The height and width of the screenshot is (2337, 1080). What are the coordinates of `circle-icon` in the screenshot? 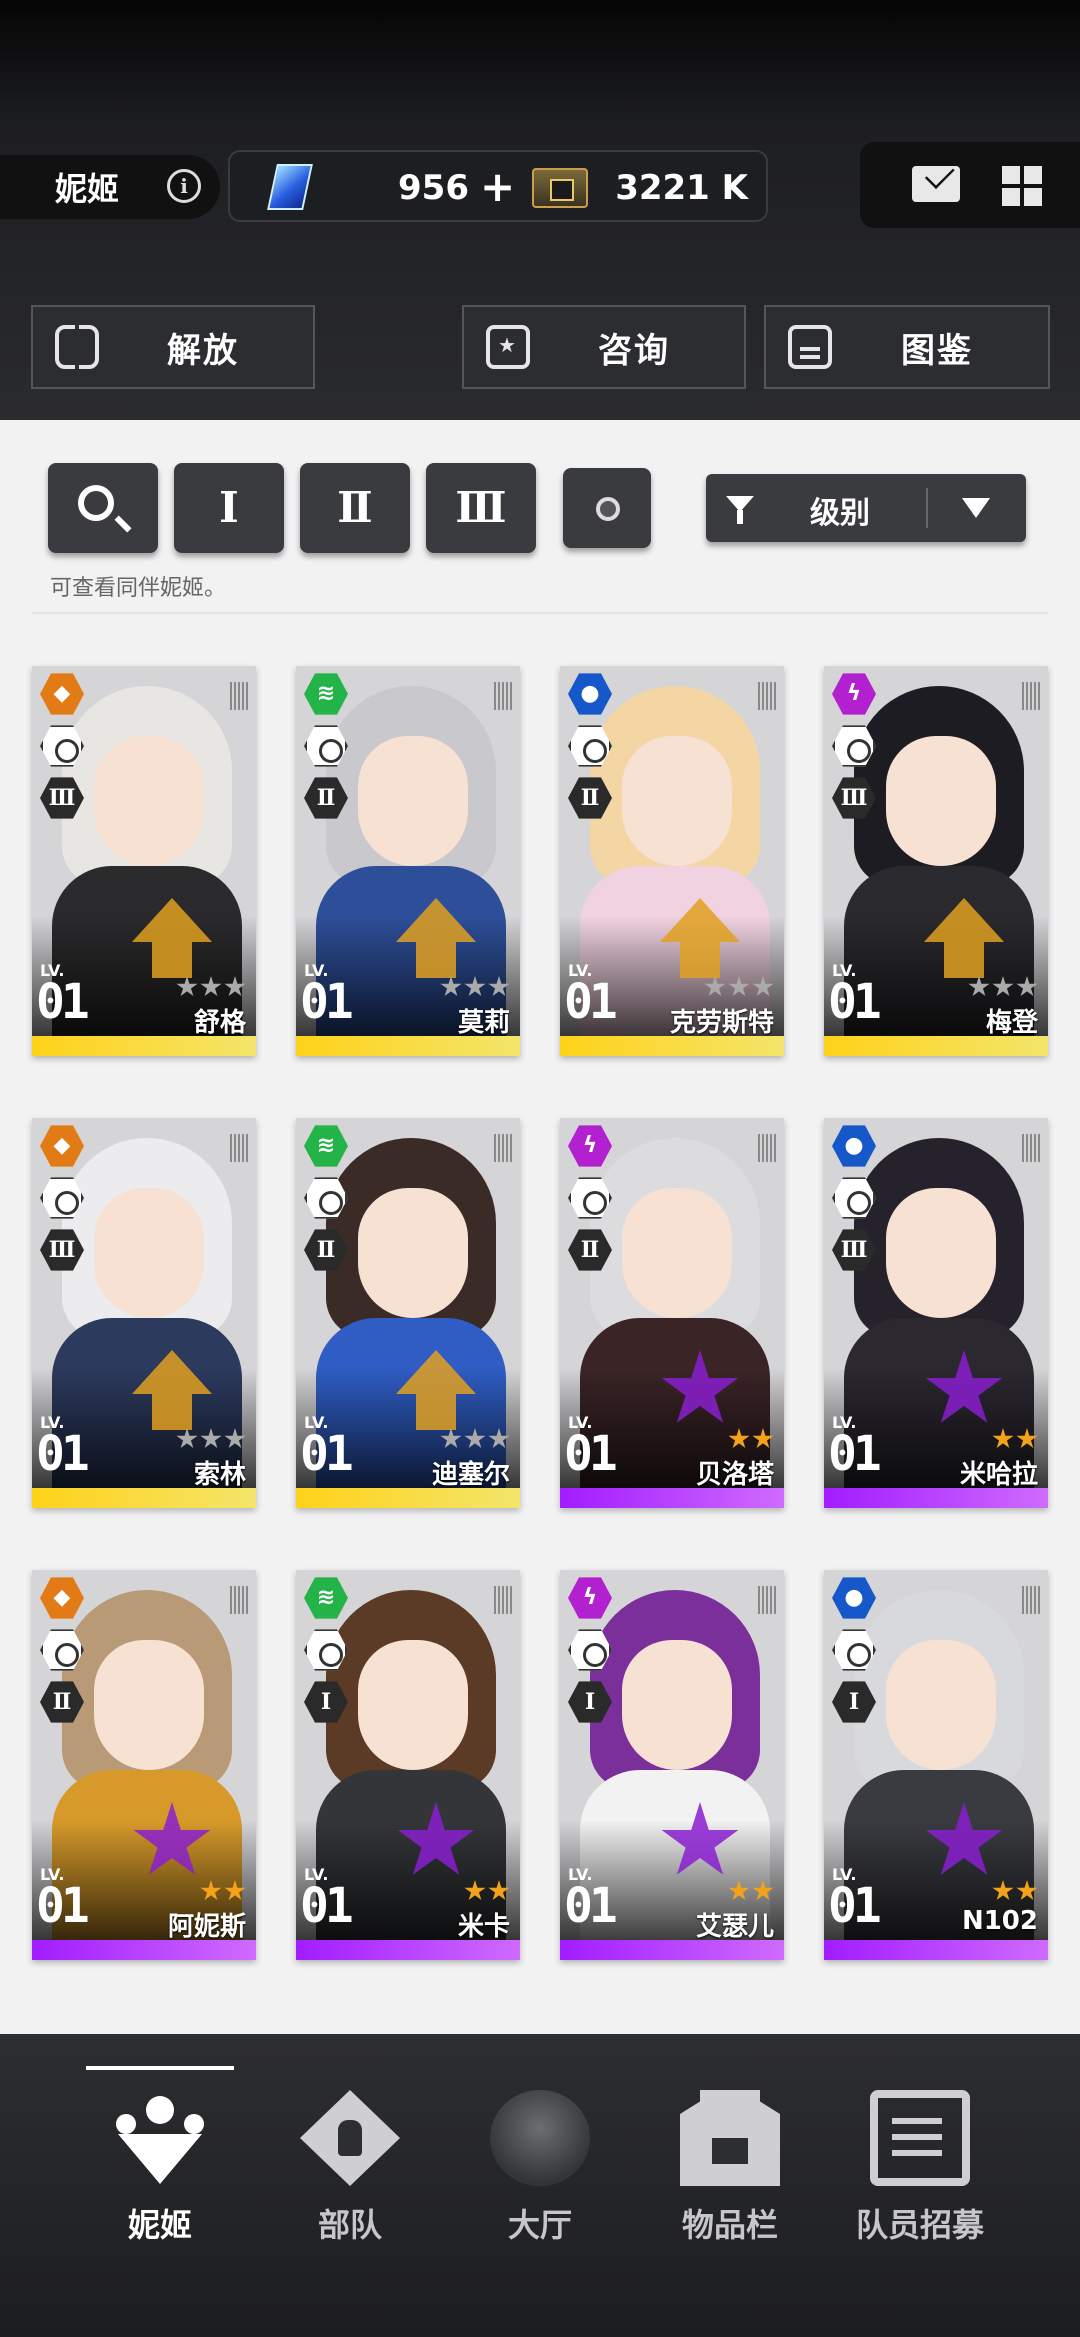 It's located at (608, 509).